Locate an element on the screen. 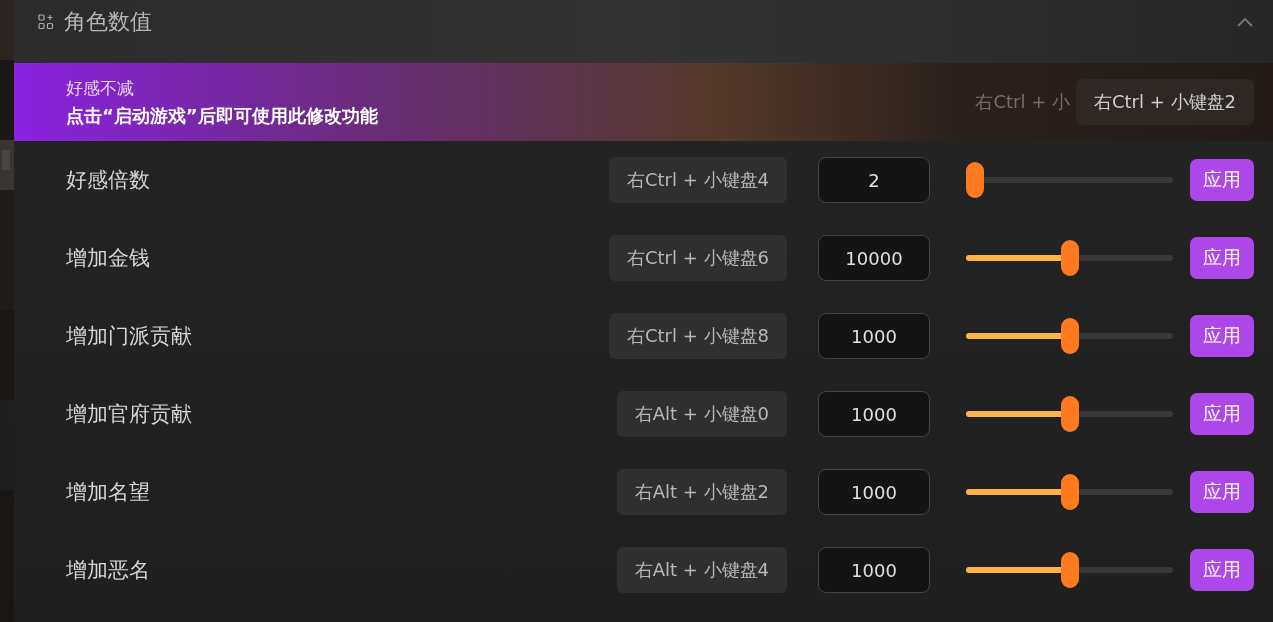  feature-label: 增加门派贡献 is located at coordinates (129, 336).